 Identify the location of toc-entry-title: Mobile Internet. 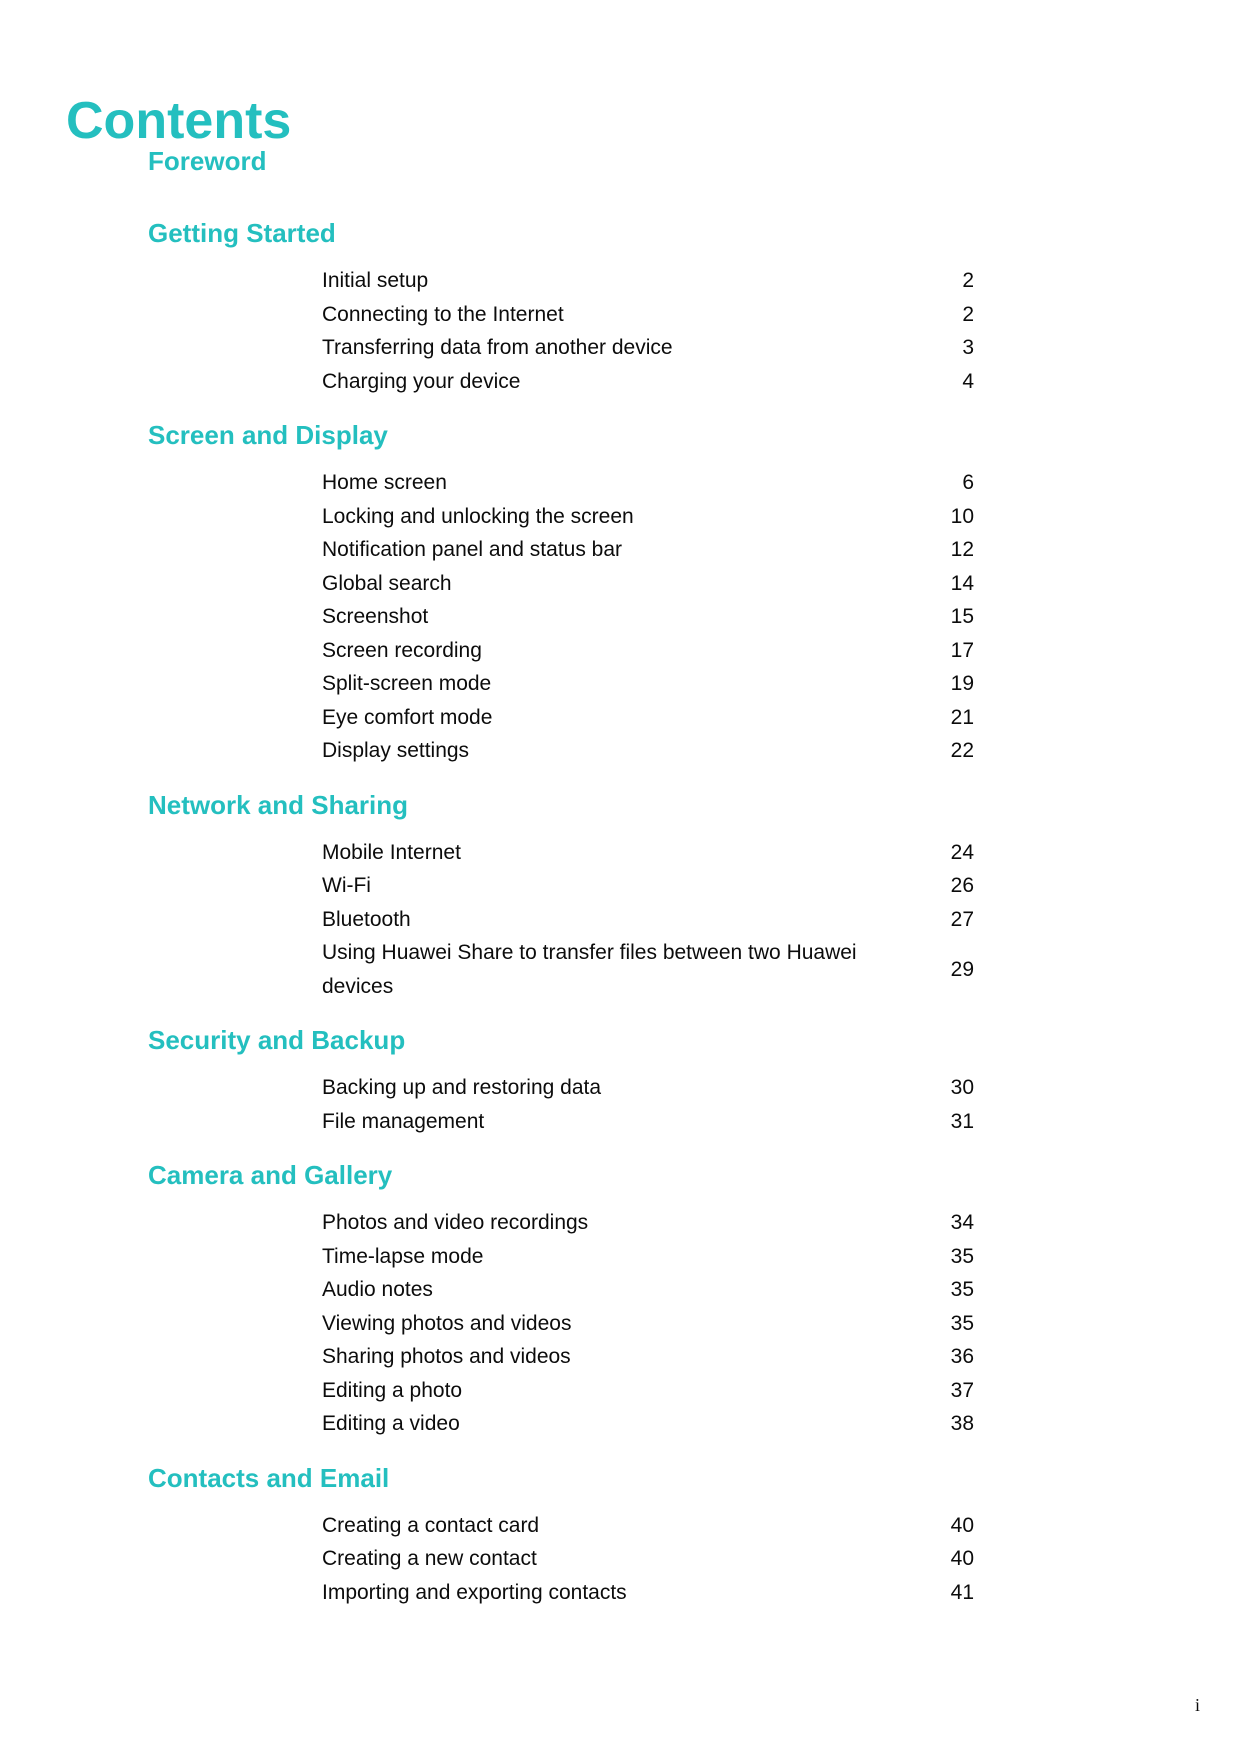
(391, 852).